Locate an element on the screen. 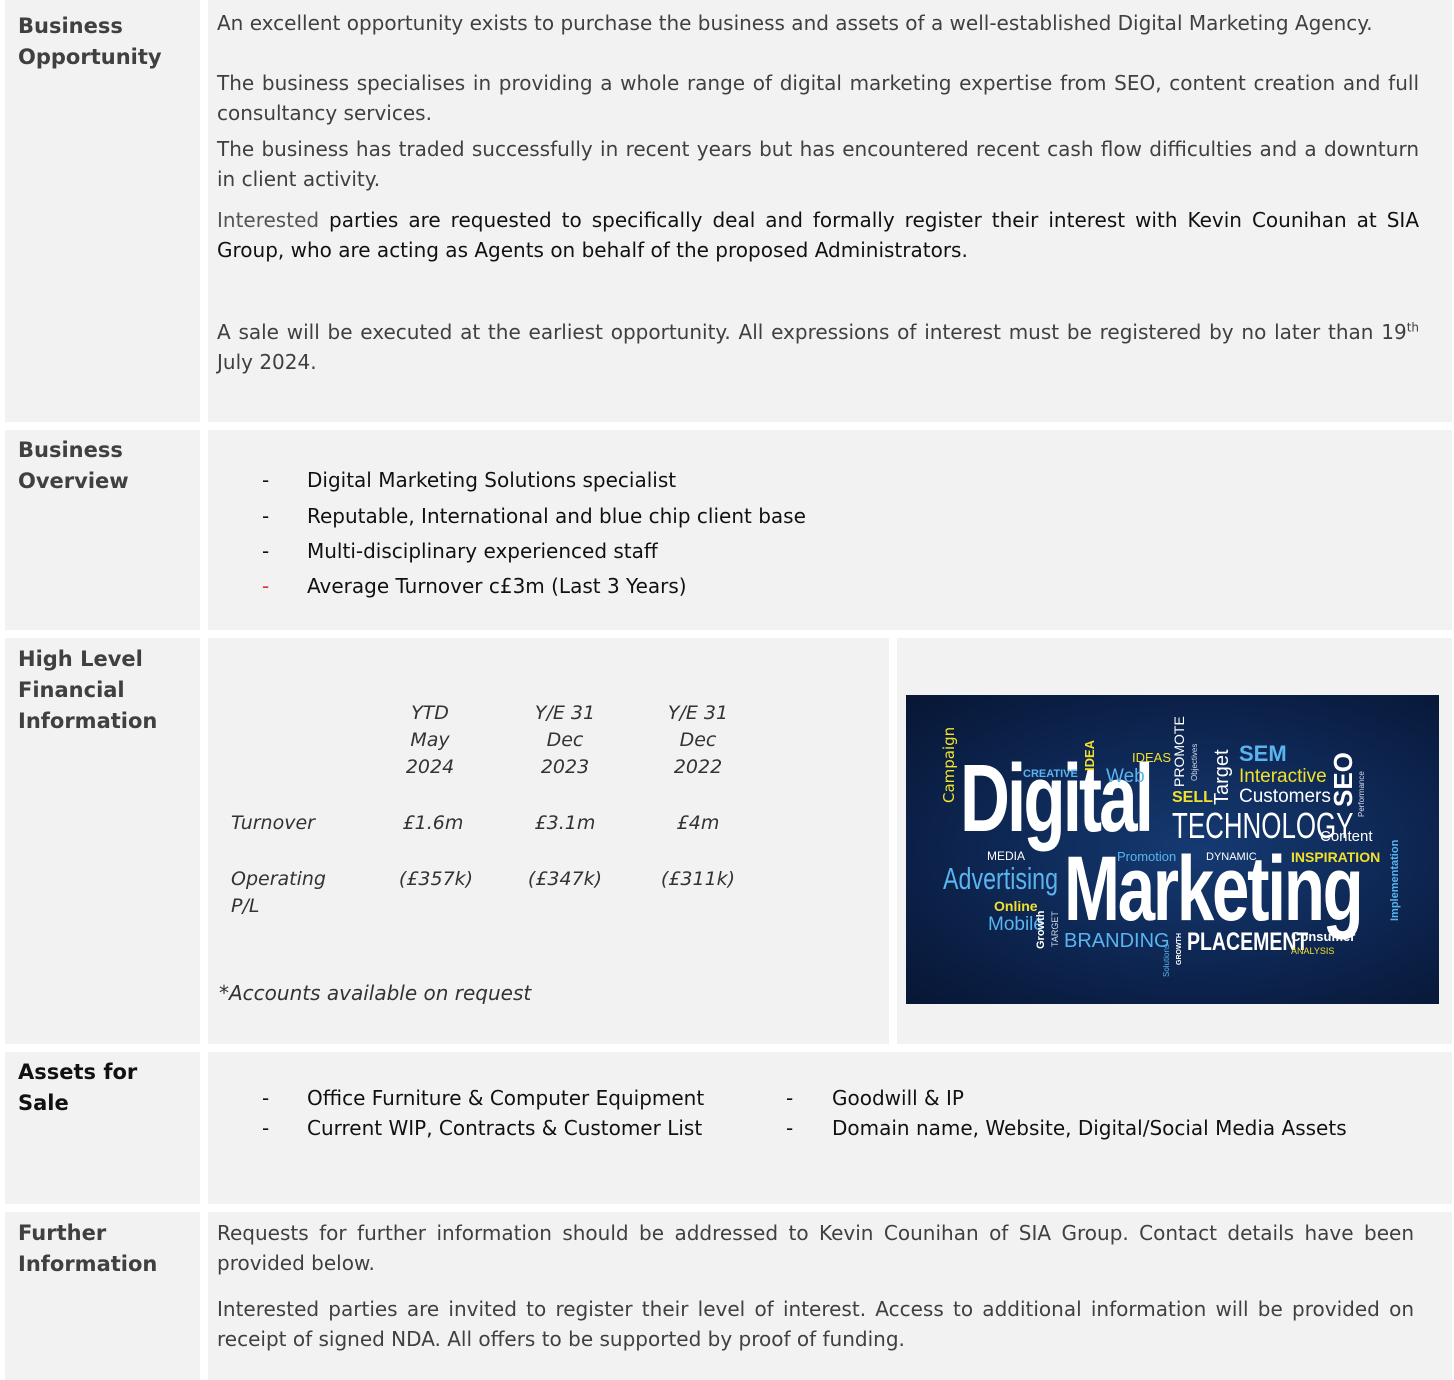 This screenshot has width=1454, height=1380. opportunity-label: Business Opportunity is located at coordinates (90, 41).